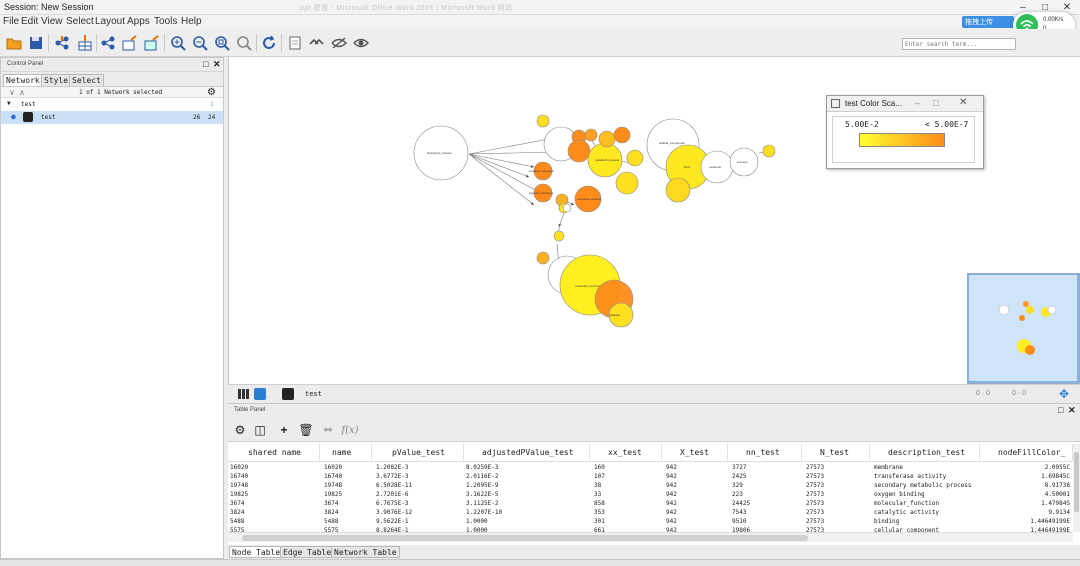 This screenshot has width=1080, height=566. What do you see at coordinates (85, 43) in the screenshot?
I see `import-table-icon` at bounding box center [85, 43].